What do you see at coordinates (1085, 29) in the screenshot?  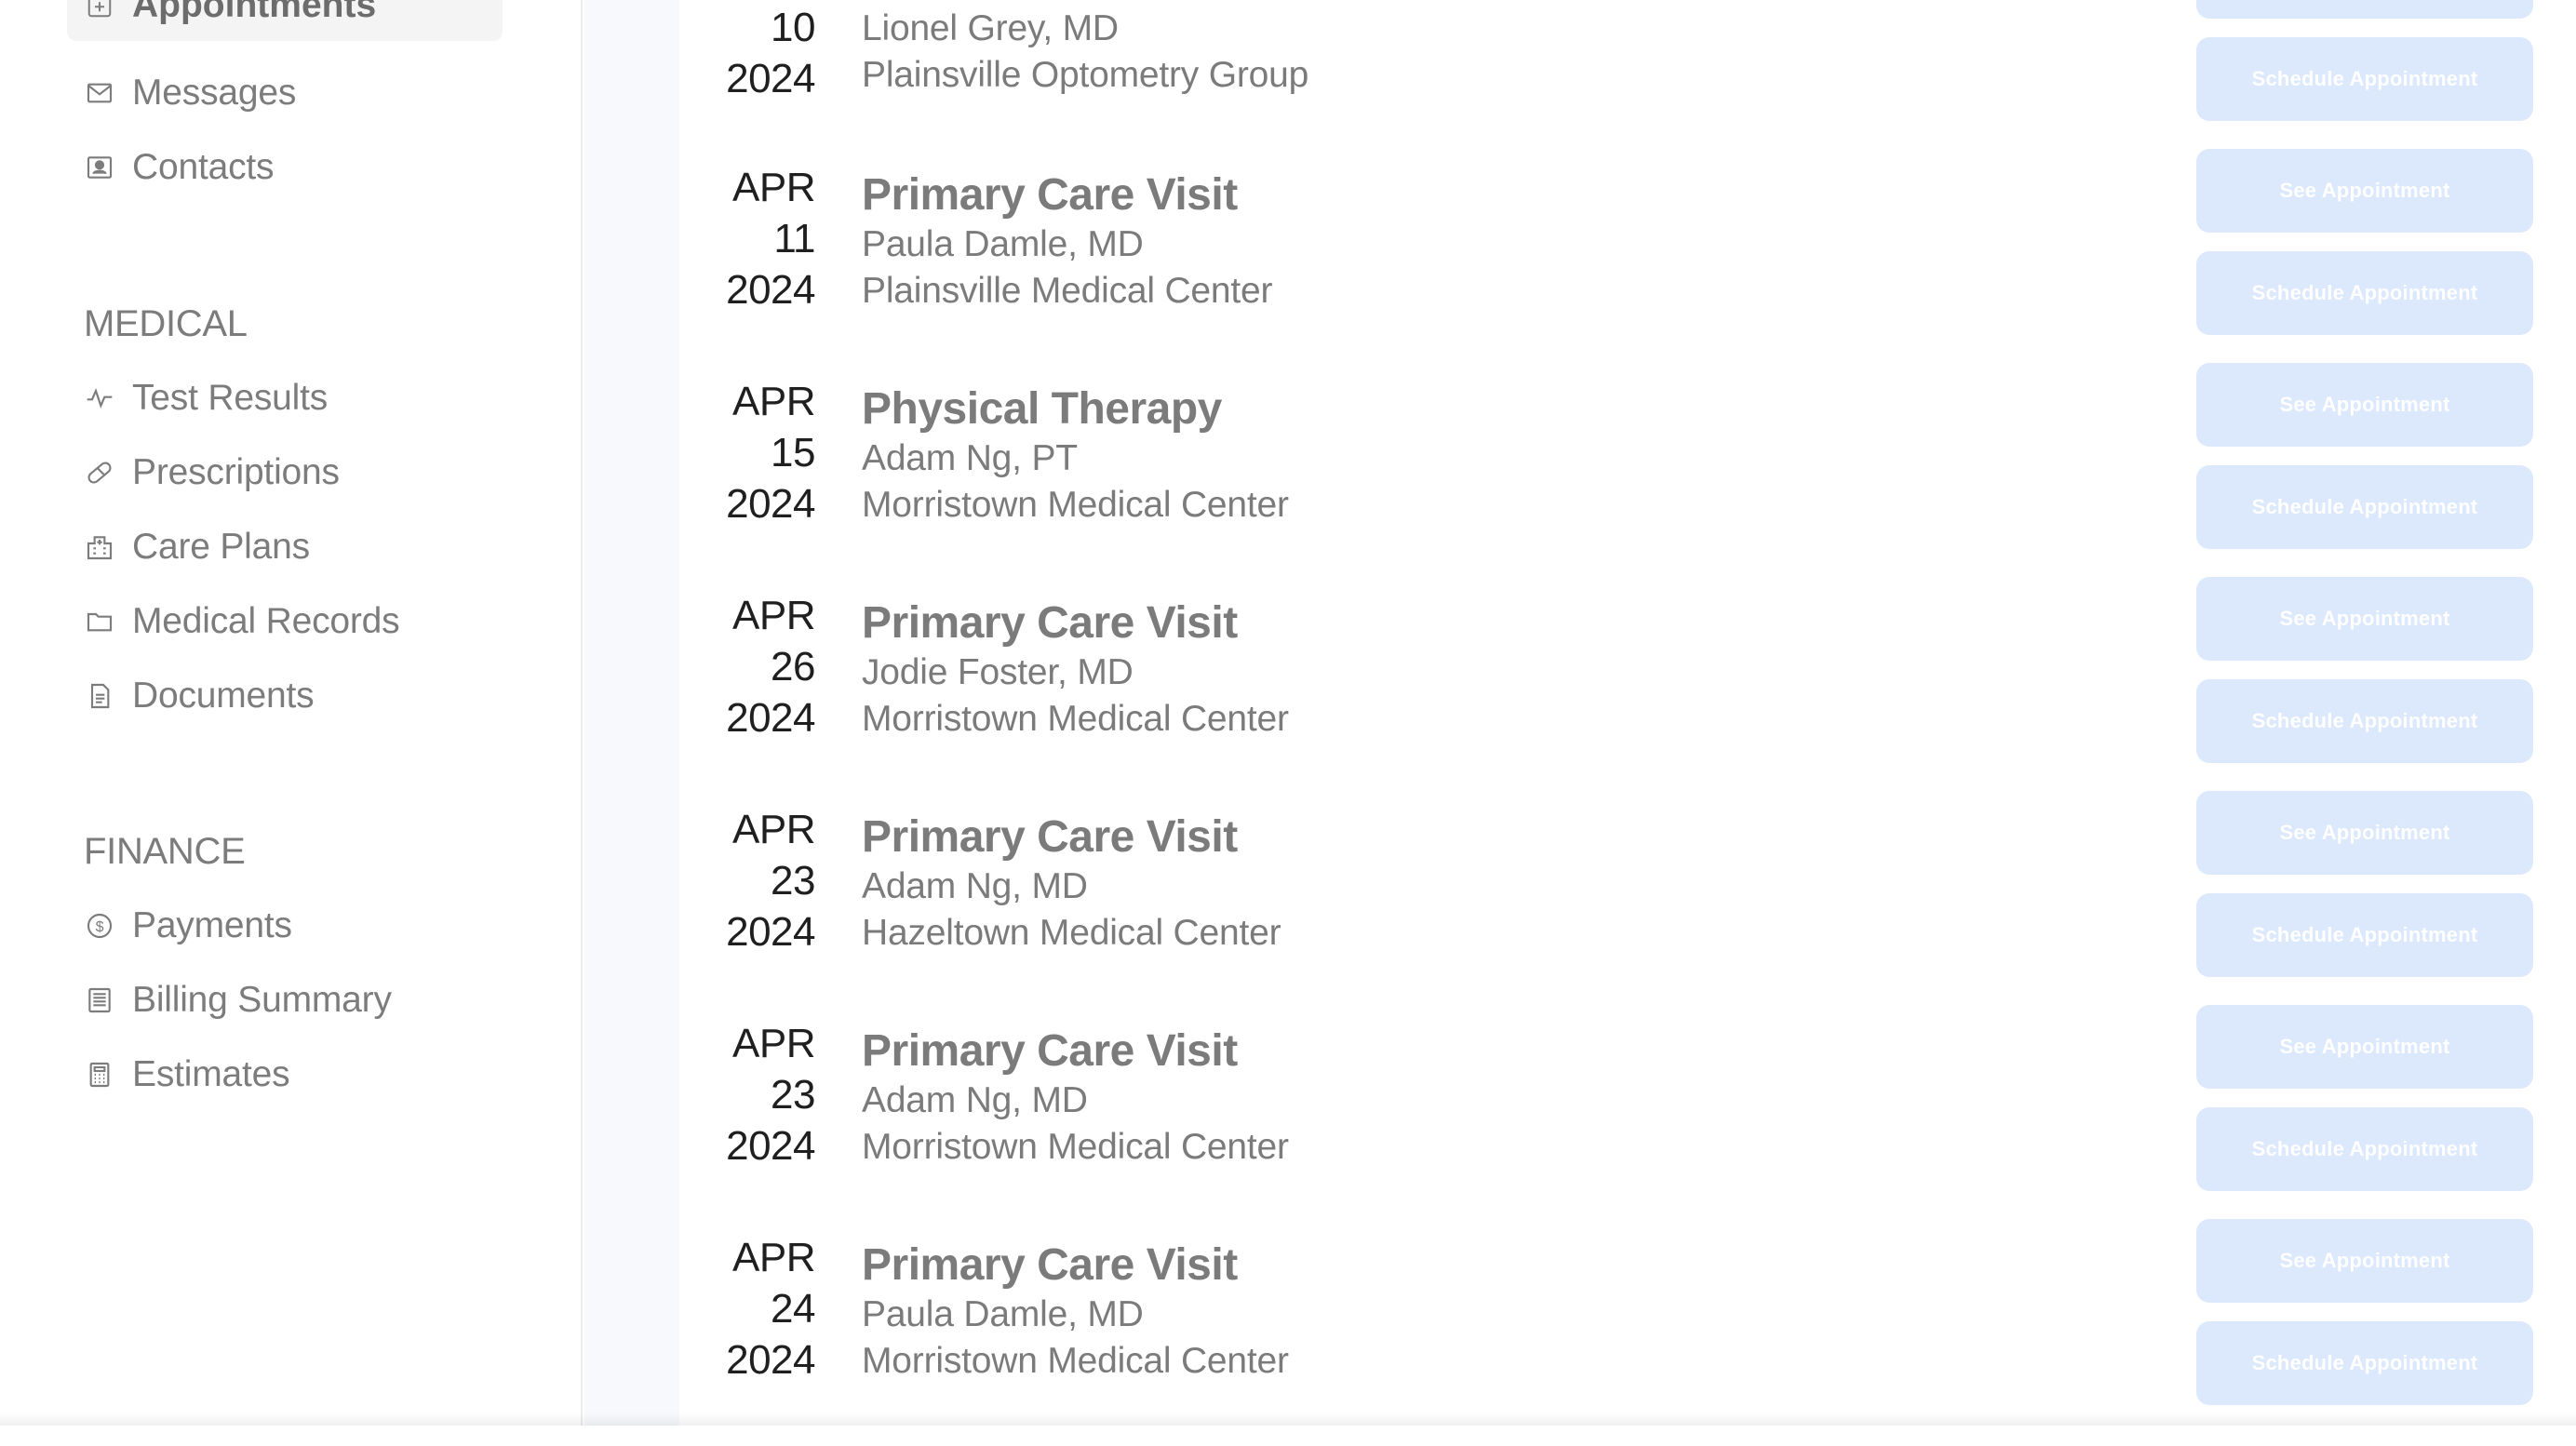 I see `appointment-provider: Lionel Grey, MD` at bounding box center [1085, 29].